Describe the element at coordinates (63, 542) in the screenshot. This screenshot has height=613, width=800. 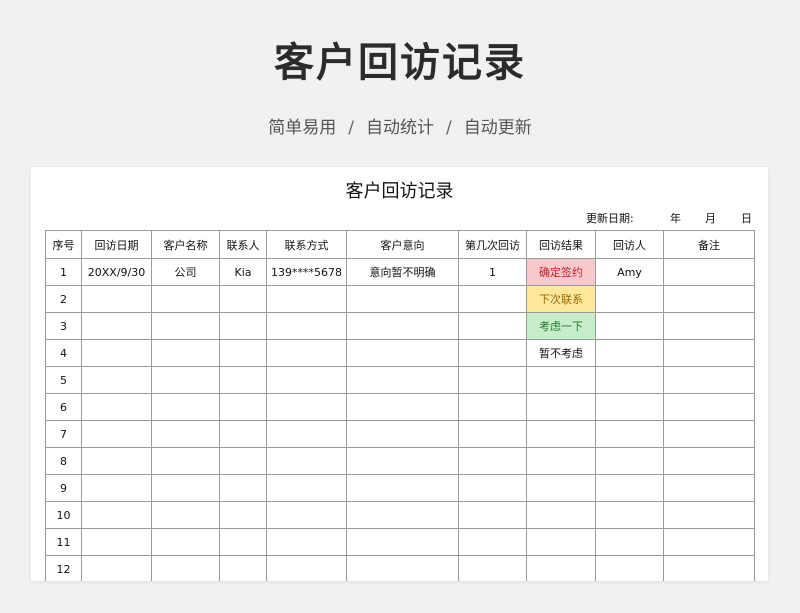
I see `cell-seq: 11` at that location.